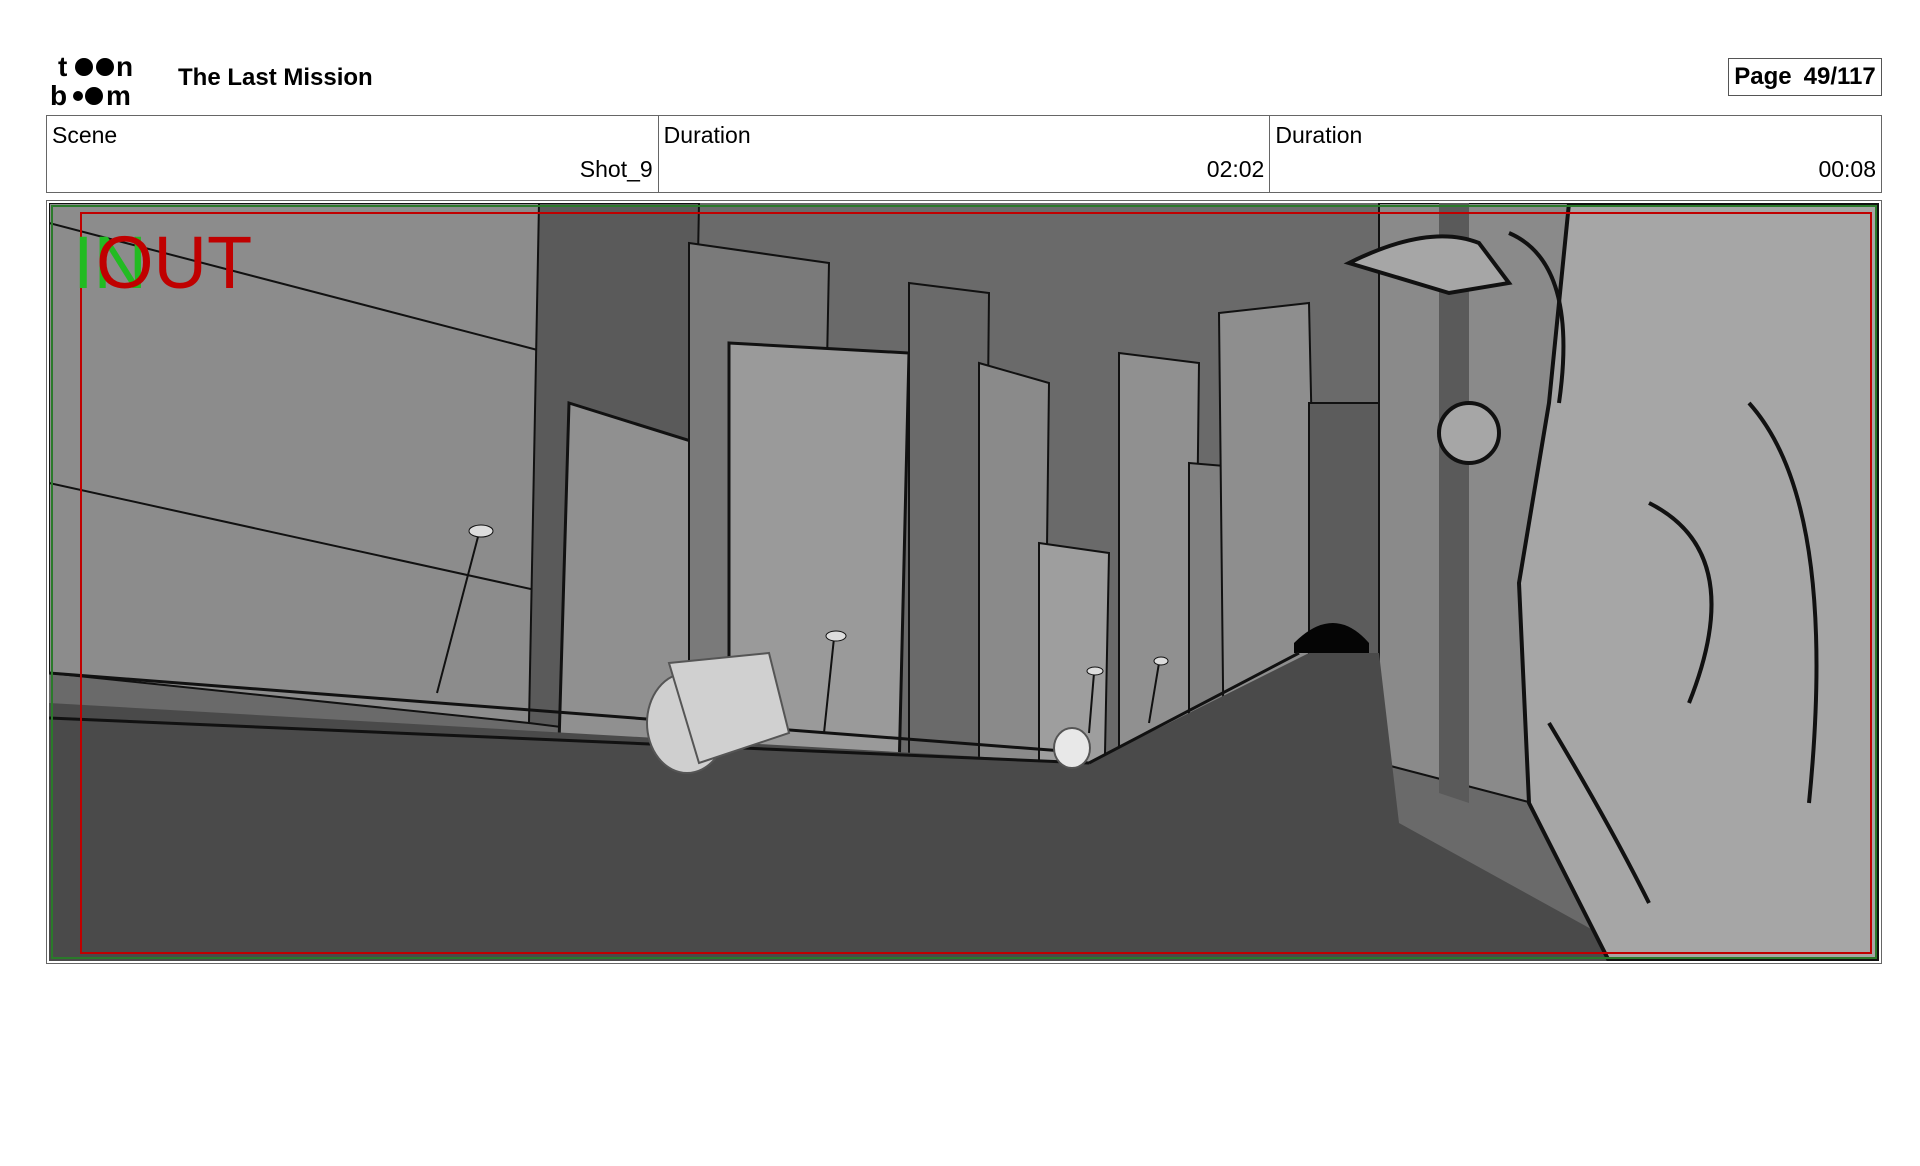 The image size is (1920, 1166). Describe the element at coordinates (118, 95) in the screenshot. I see `svg-text: m` at that location.